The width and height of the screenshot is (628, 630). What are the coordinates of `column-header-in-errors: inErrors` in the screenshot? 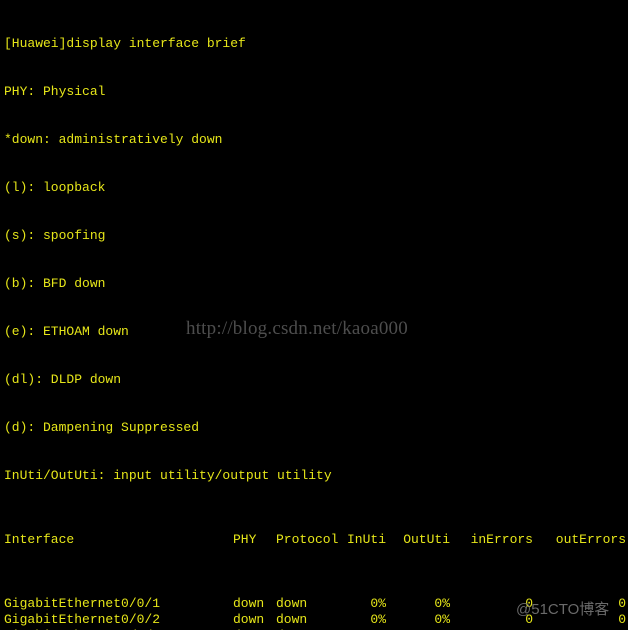 It's located at (501, 539).